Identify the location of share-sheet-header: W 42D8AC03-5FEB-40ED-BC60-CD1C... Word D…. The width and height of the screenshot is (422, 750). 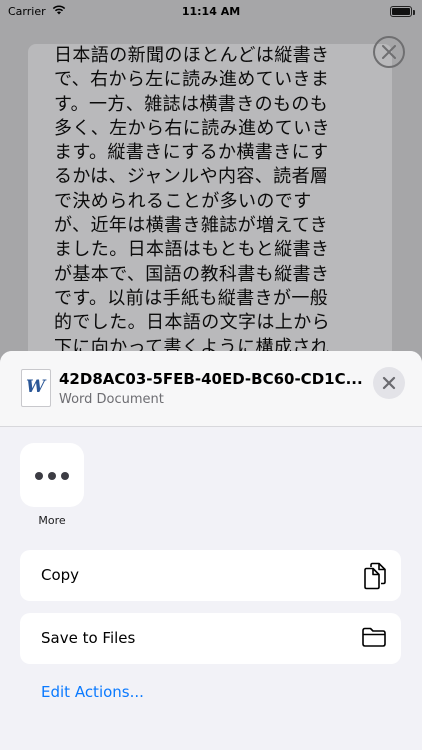
(211, 389).